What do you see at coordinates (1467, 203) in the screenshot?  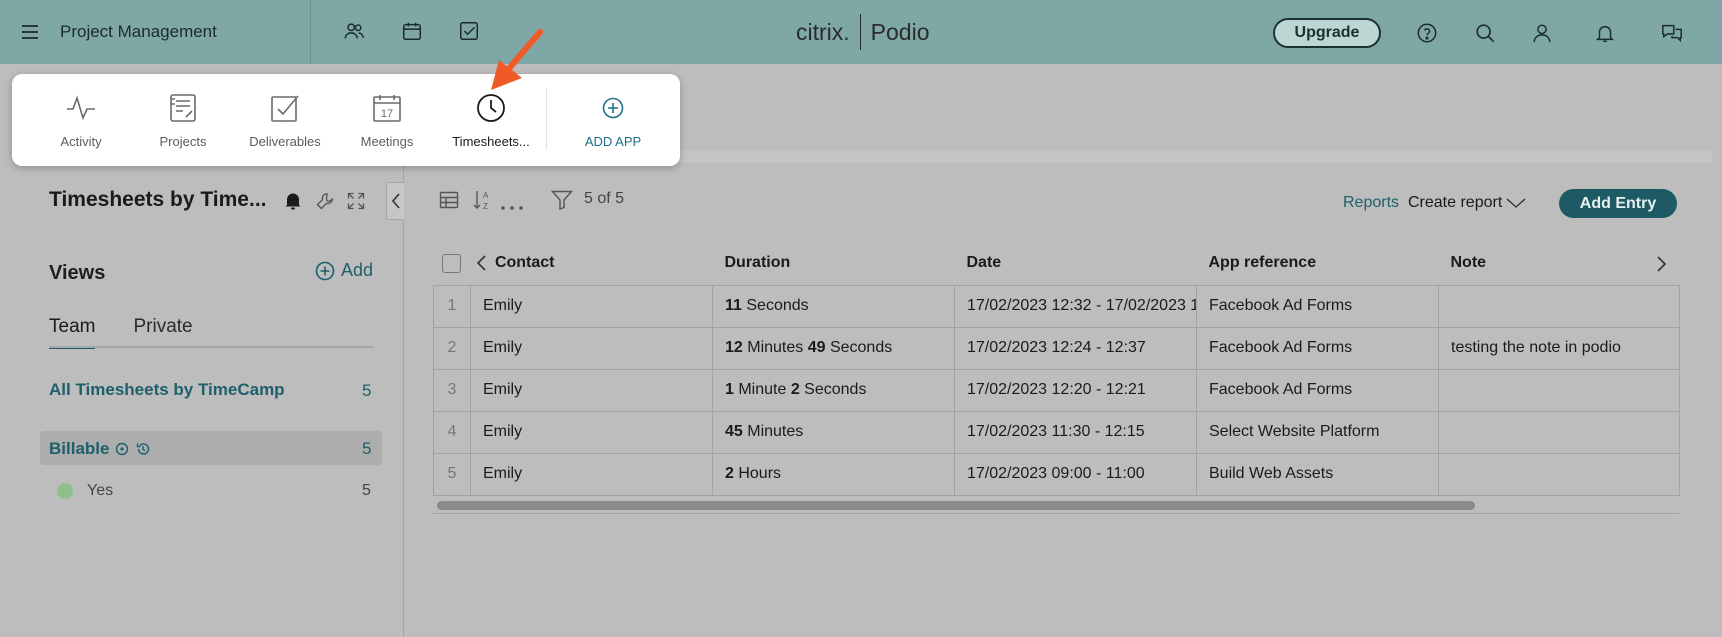 I see `create-report-dropdown: Create report` at bounding box center [1467, 203].